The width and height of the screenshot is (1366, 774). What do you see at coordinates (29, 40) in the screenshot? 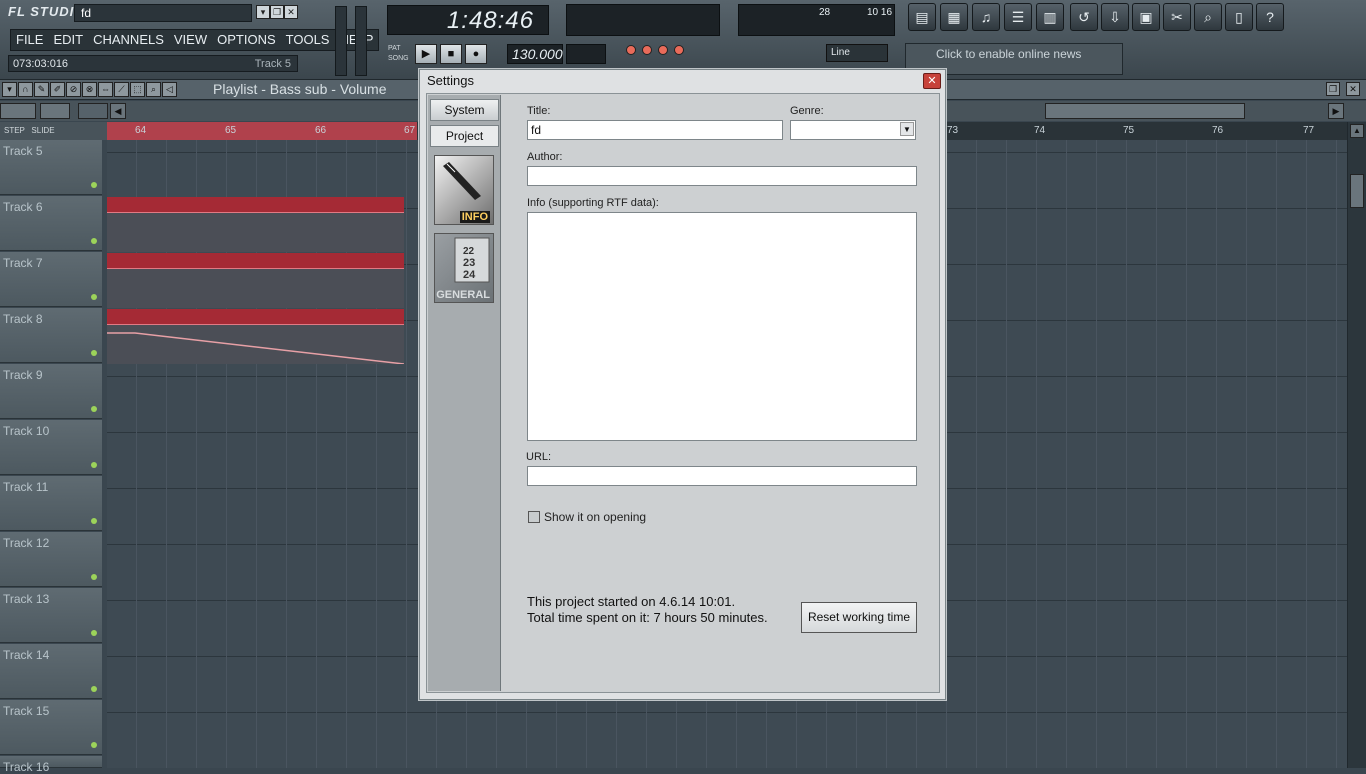
I see `menu-file: FILE` at bounding box center [29, 40].